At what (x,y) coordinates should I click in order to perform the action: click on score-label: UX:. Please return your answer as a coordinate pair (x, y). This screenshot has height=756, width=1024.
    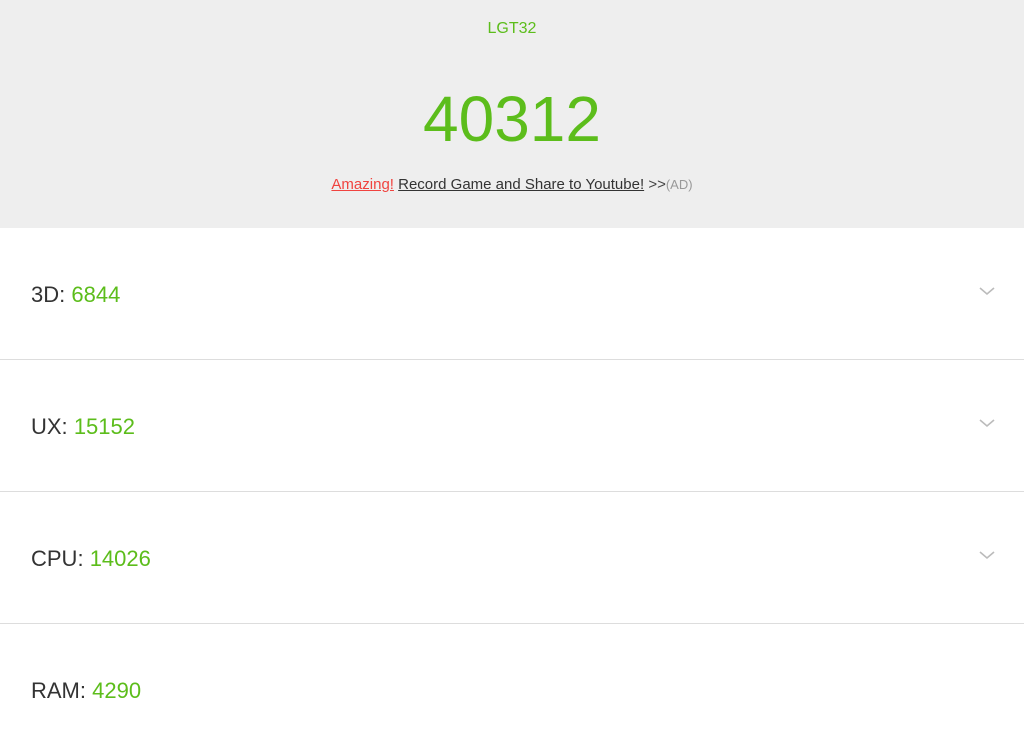
    Looking at the image, I should click on (49, 426).